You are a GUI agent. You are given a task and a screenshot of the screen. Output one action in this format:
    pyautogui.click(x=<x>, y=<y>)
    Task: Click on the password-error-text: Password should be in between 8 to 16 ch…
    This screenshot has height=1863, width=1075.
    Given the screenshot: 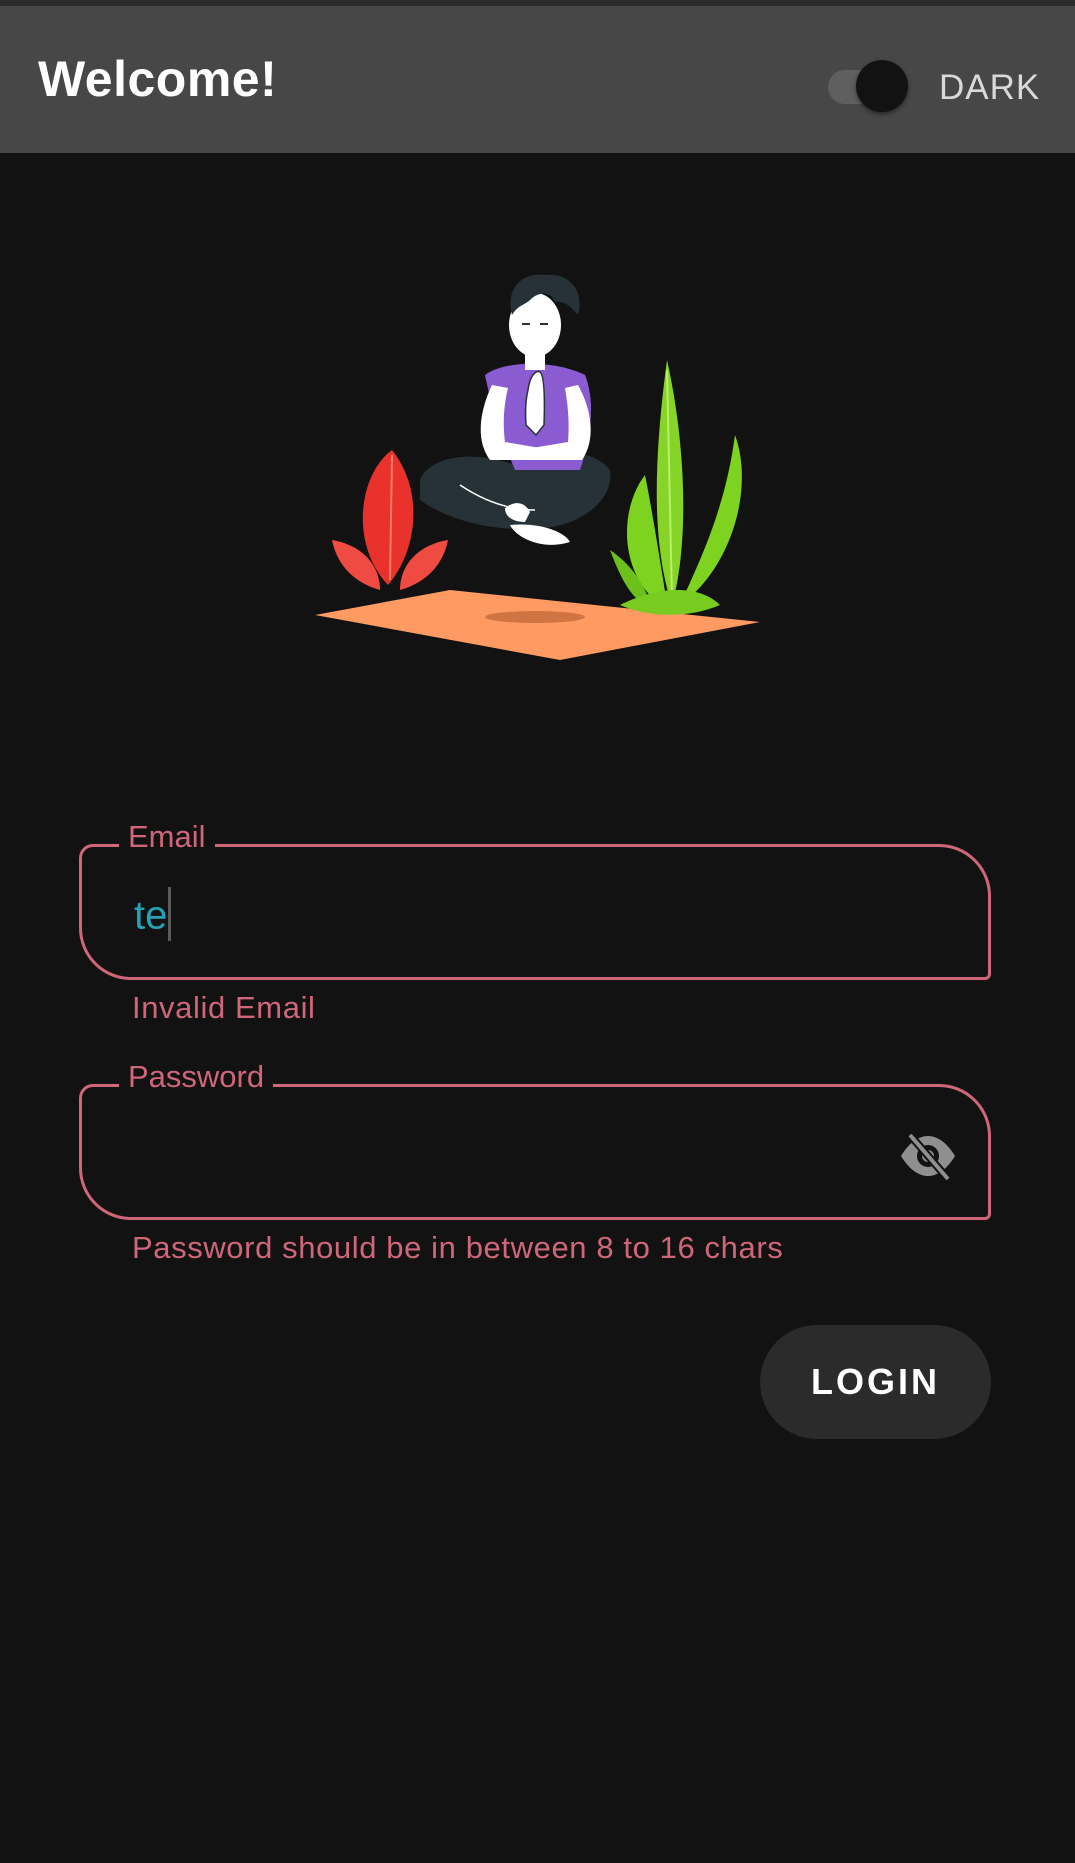 What is the action you would take?
    pyautogui.click(x=458, y=1247)
    